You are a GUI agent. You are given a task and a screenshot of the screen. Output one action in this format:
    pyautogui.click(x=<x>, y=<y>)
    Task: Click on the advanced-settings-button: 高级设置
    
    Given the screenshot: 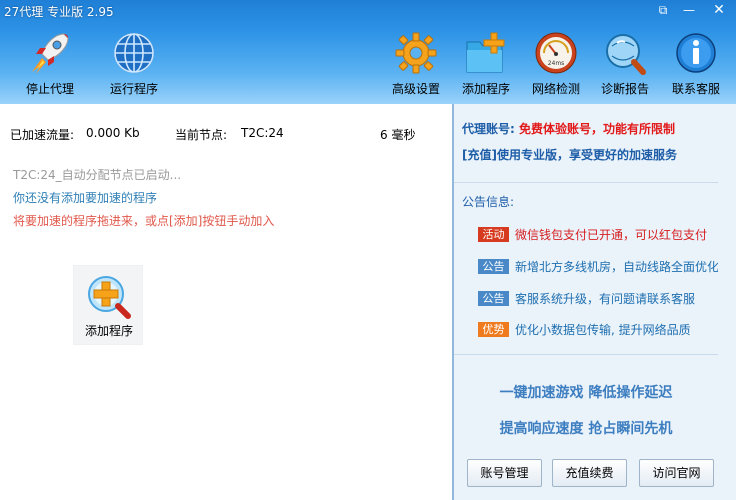 What is the action you would take?
    pyautogui.click(x=416, y=63)
    